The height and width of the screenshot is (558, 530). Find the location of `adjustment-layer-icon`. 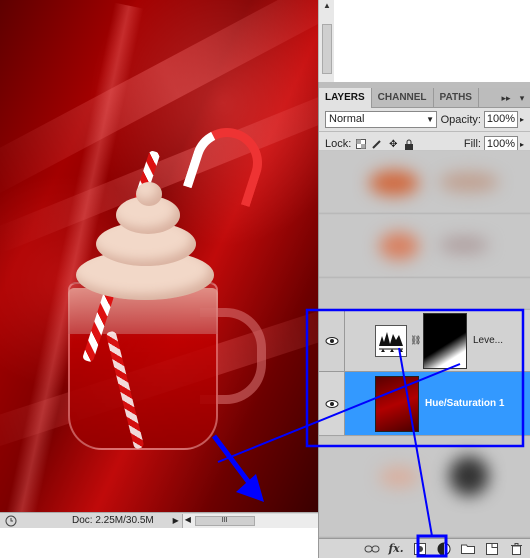

adjustment-layer-icon is located at coordinates (444, 549).